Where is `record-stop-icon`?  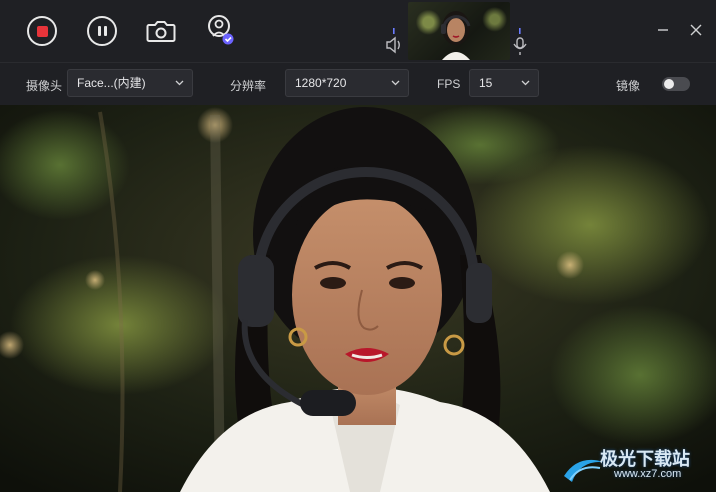 record-stop-icon is located at coordinates (42, 31).